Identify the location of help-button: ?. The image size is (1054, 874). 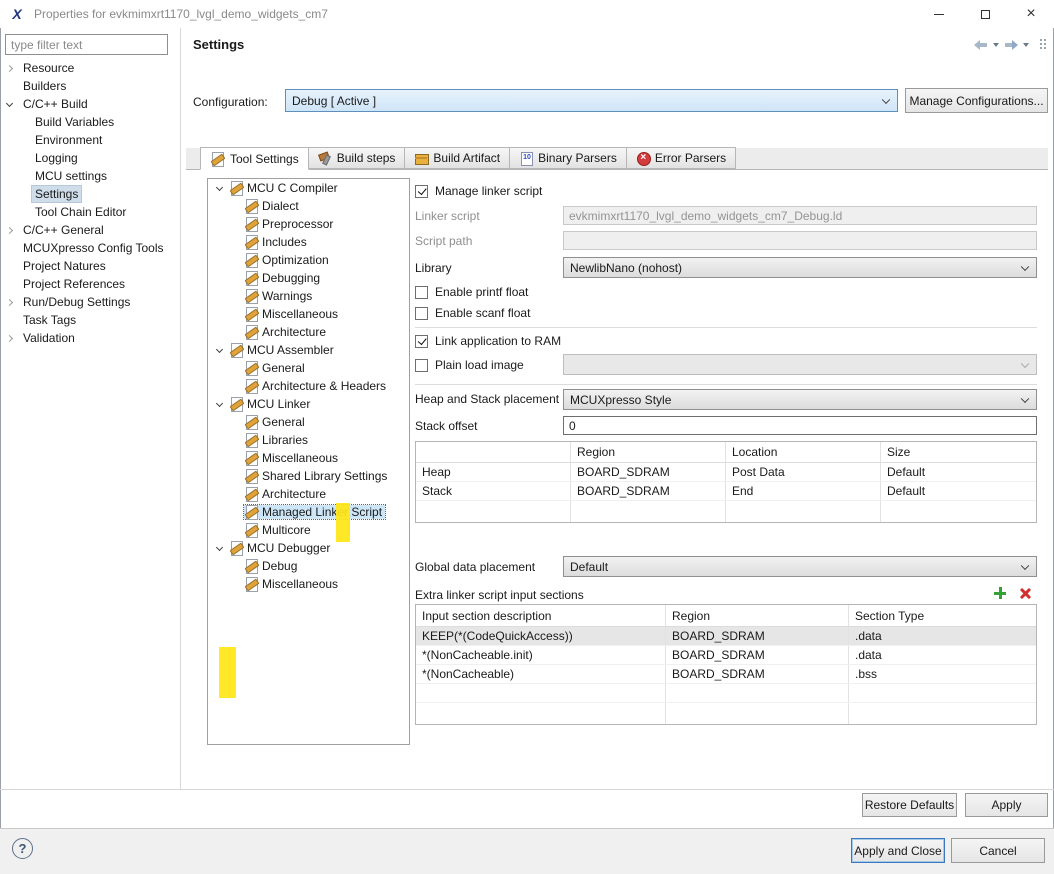
(22, 848).